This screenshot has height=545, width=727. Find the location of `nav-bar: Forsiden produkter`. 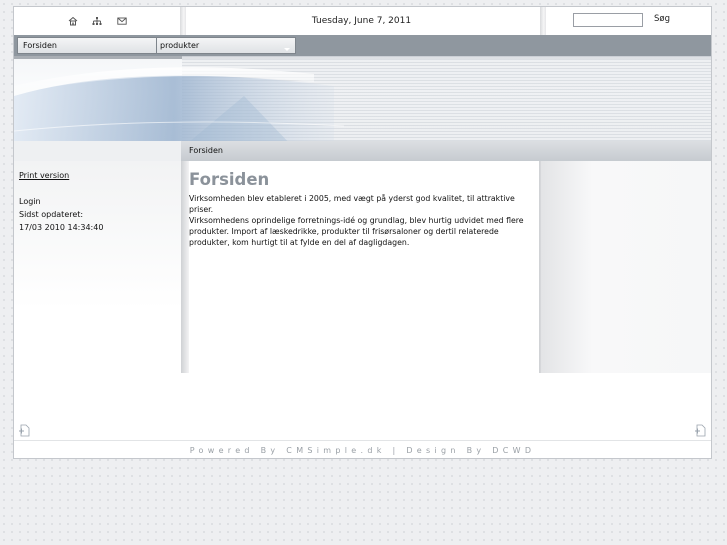

nav-bar: Forsiden produkter is located at coordinates (362, 45).